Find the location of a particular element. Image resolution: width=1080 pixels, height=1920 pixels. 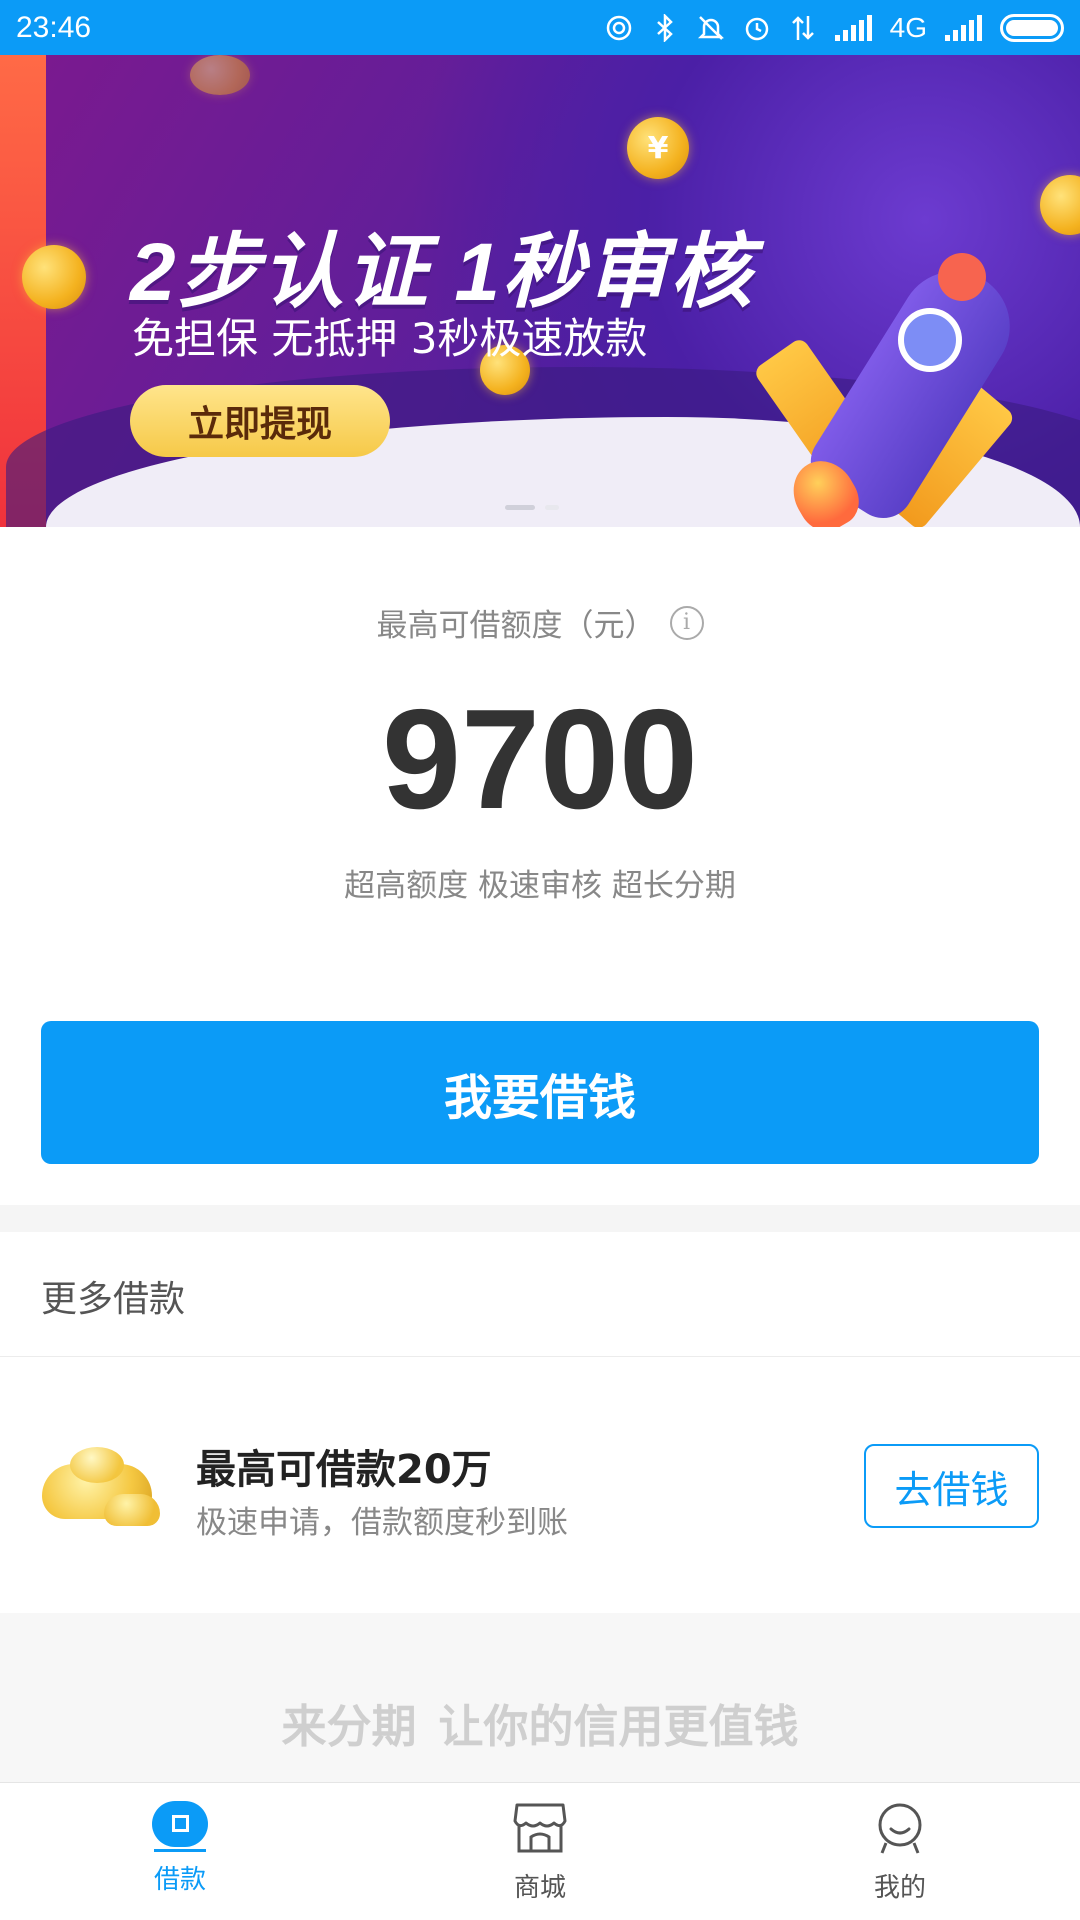

coin-icon: ¥ is located at coordinates (658, 148).